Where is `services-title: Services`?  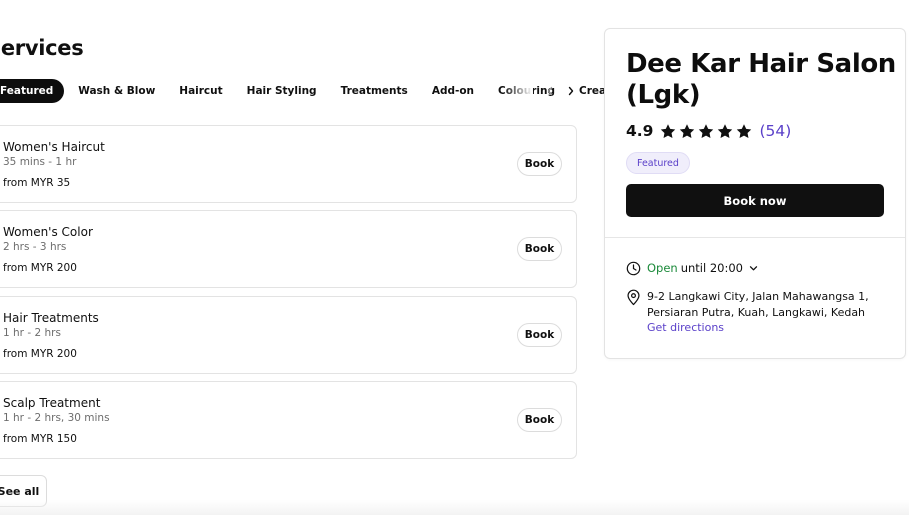
services-title: Services is located at coordinates (42, 48).